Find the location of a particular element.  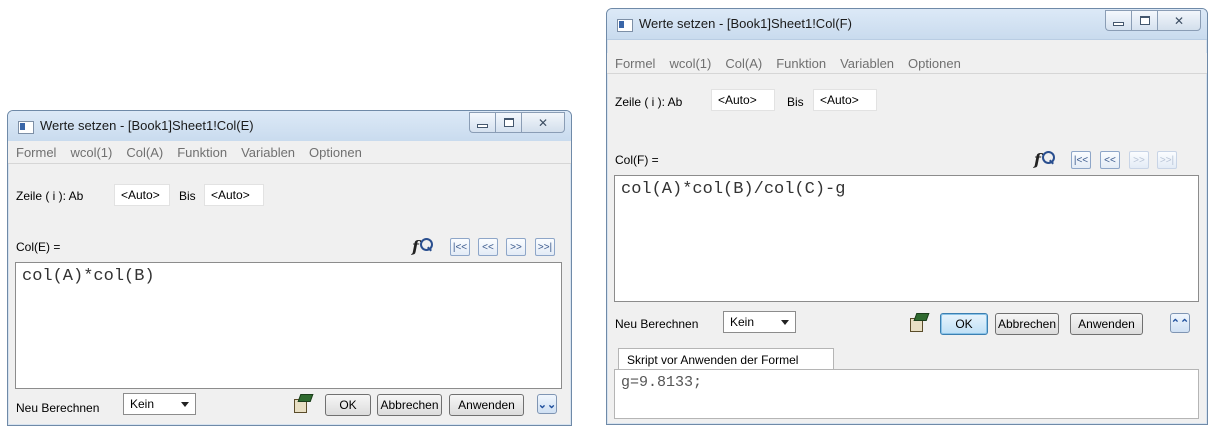

expand-button: ⌄⌄ is located at coordinates (547, 404).